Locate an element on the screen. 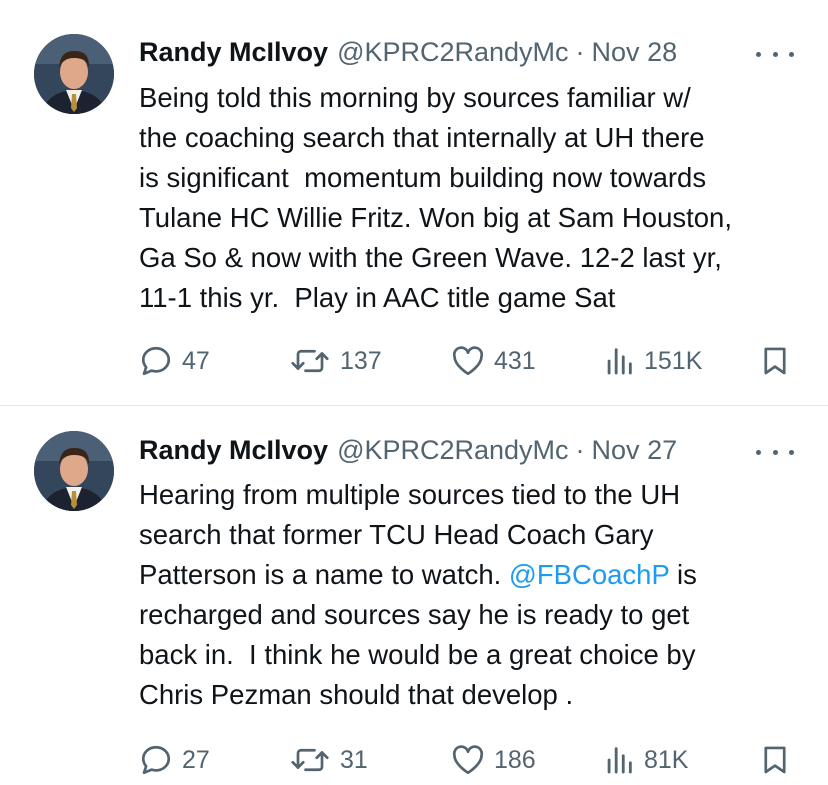 Image resolution: width=828 pixels, height=785 pixels. tweet-text-line: Chris Pezman should that develop . is located at coordinates (356, 694).